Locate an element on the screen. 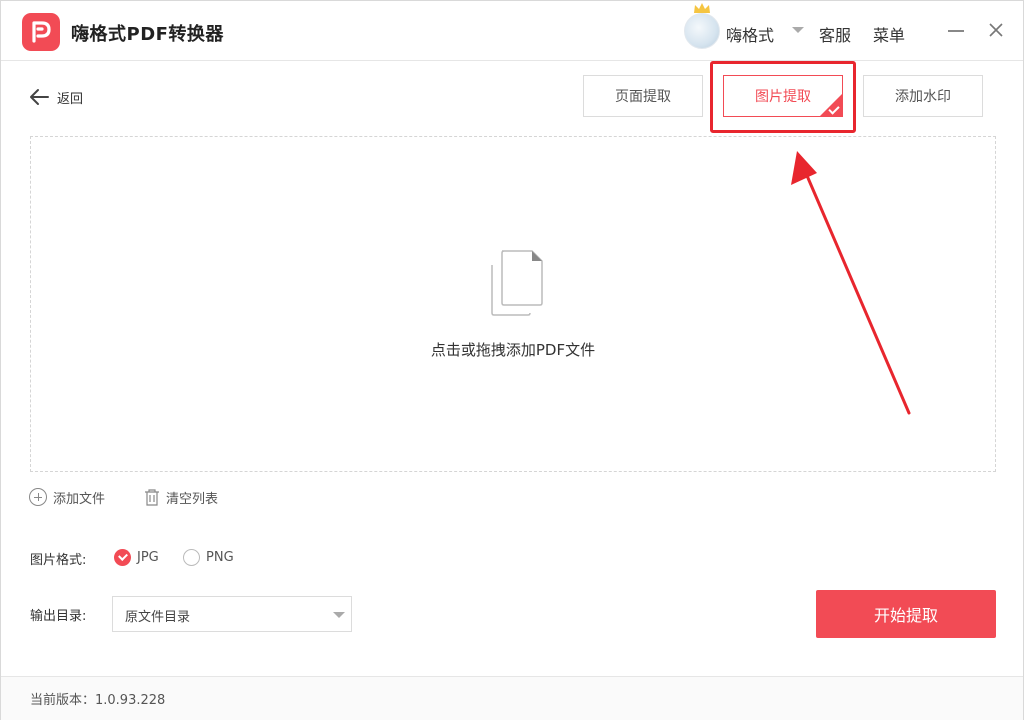 Image resolution: width=1024 pixels, height=720 pixels. version-text: 当前版本：1.0.93.228 is located at coordinates (98, 700).